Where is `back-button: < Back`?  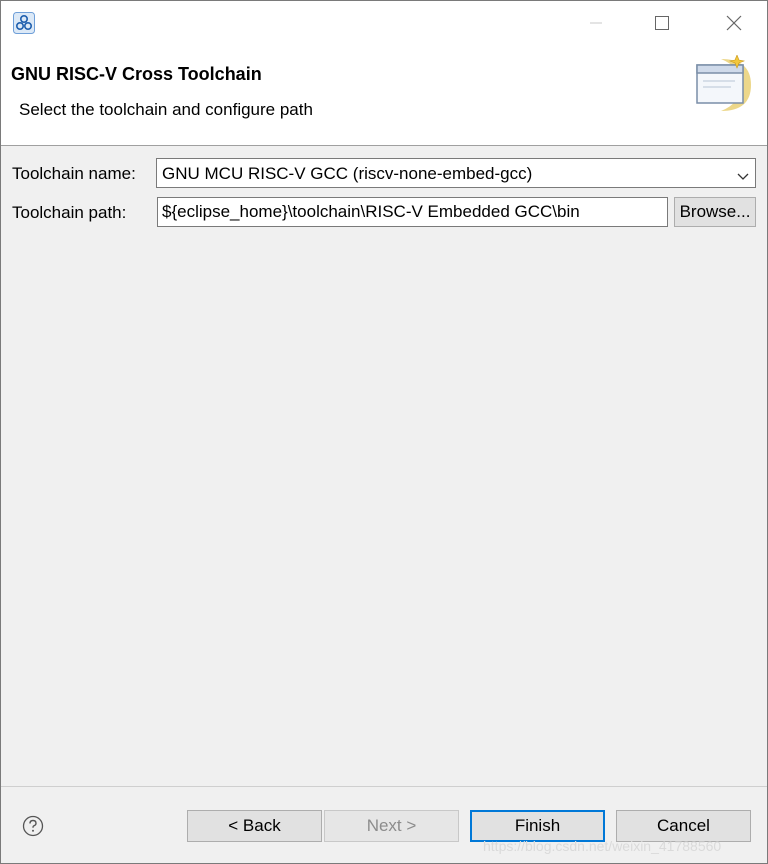
back-button: < Back is located at coordinates (254, 826).